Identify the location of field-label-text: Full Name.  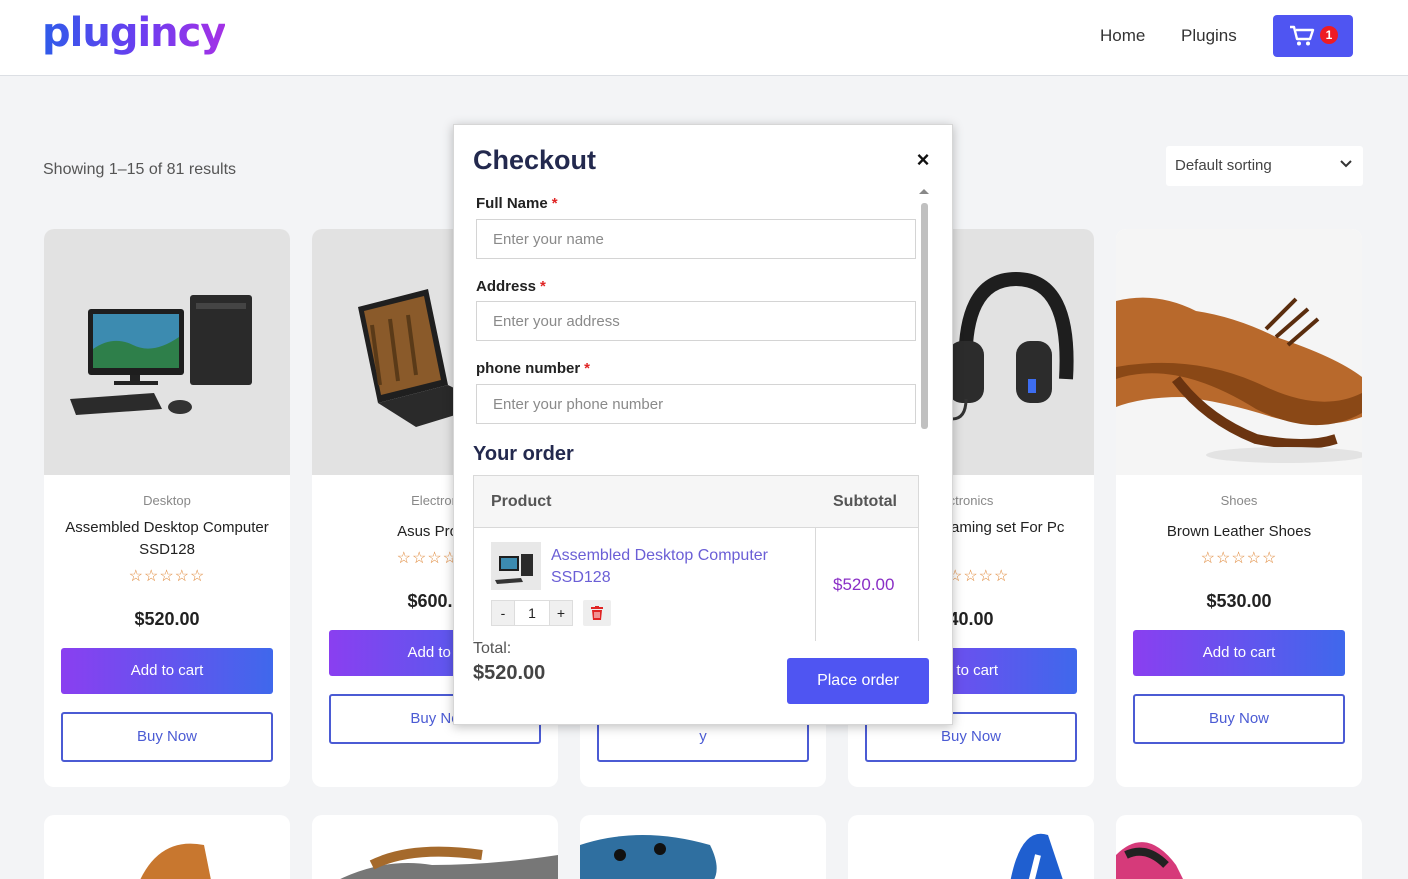
(512, 203).